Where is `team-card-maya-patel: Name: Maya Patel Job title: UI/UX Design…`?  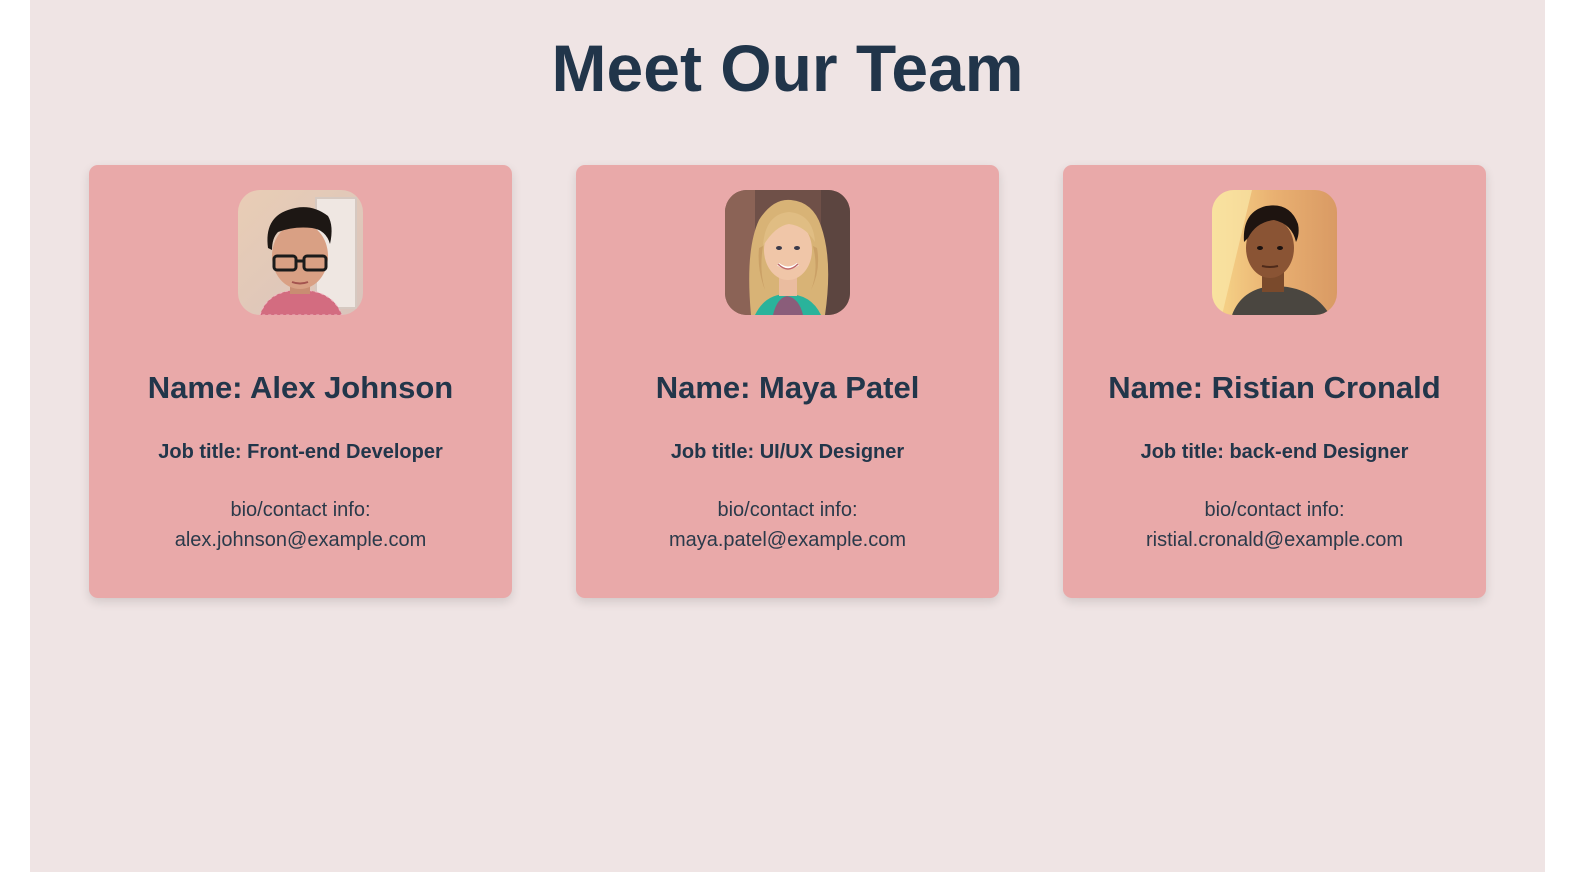
team-card-maya-patel: Name: Maya Patel Job title: UI/UX Design… is located at coordinates (787, 381).